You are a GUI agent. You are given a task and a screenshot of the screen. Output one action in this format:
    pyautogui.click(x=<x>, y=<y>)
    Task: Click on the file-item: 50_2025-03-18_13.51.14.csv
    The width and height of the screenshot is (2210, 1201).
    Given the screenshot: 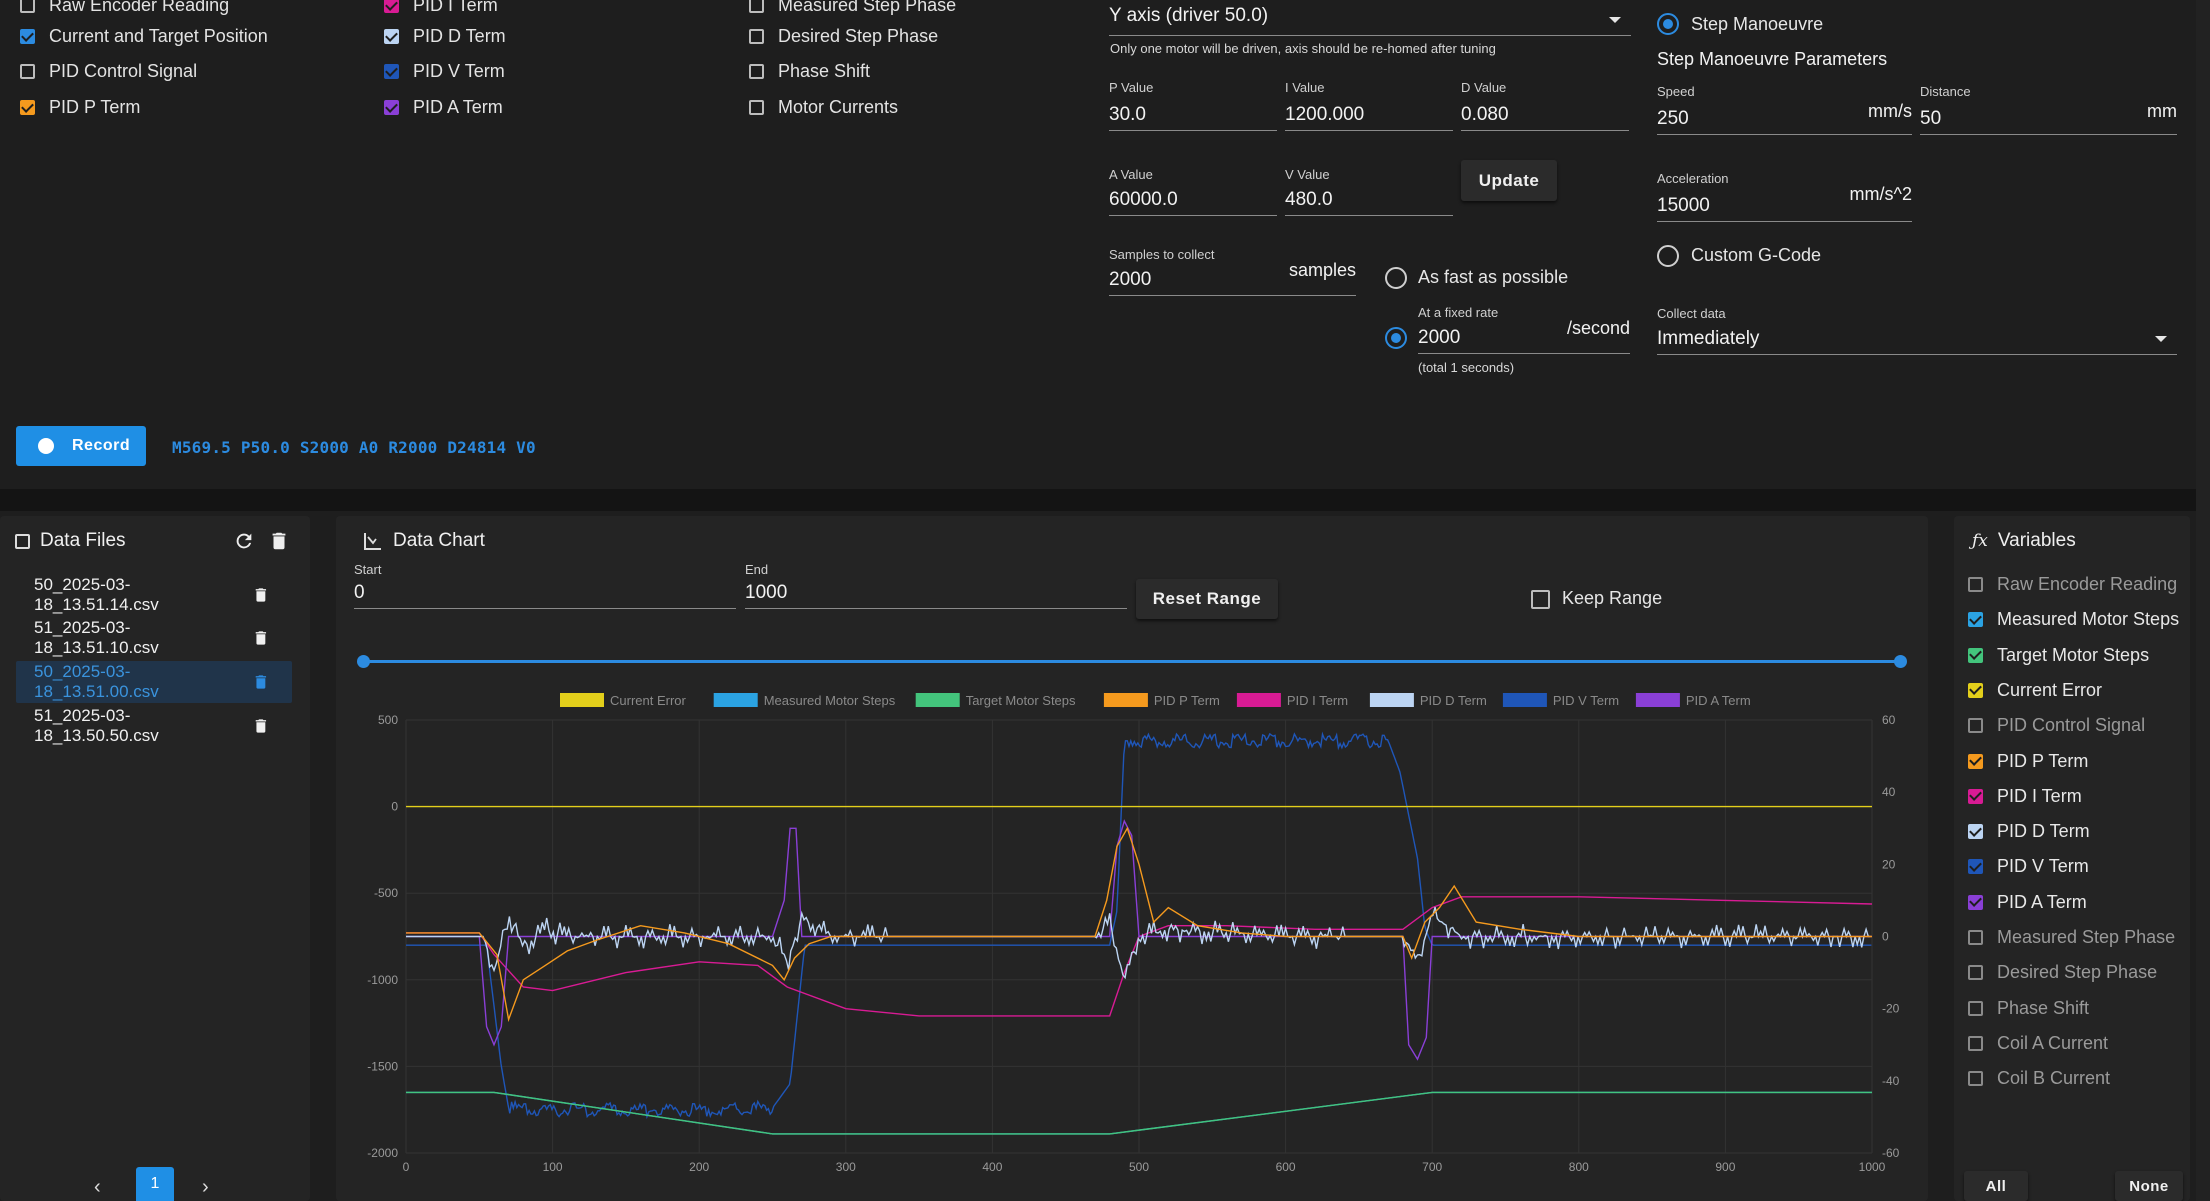 What is the action you would take?
    pyautogui.click(x=154, y=595)
    